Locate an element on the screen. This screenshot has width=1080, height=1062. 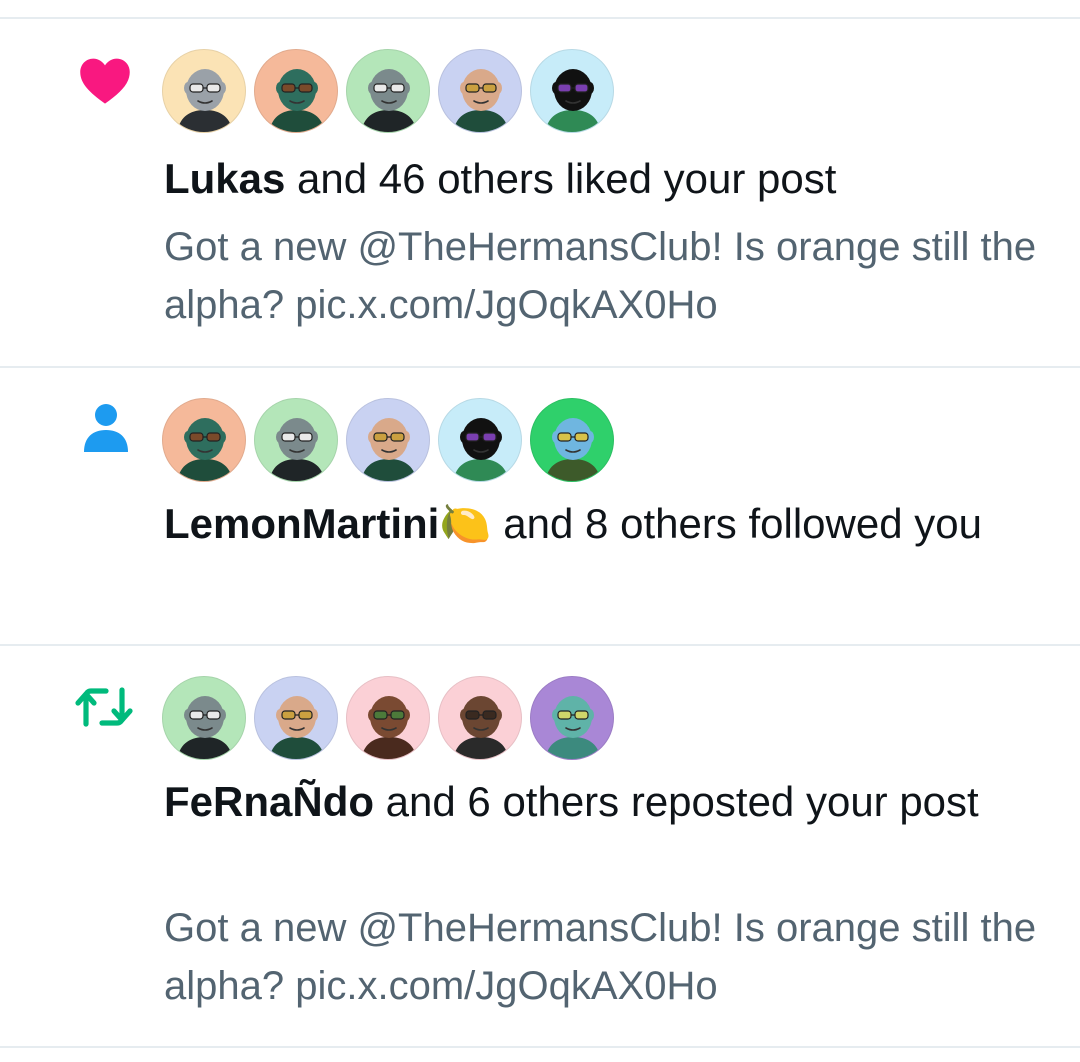
notification-text: Lukas and 46 others liked your post is located at coordinates (594, 179).